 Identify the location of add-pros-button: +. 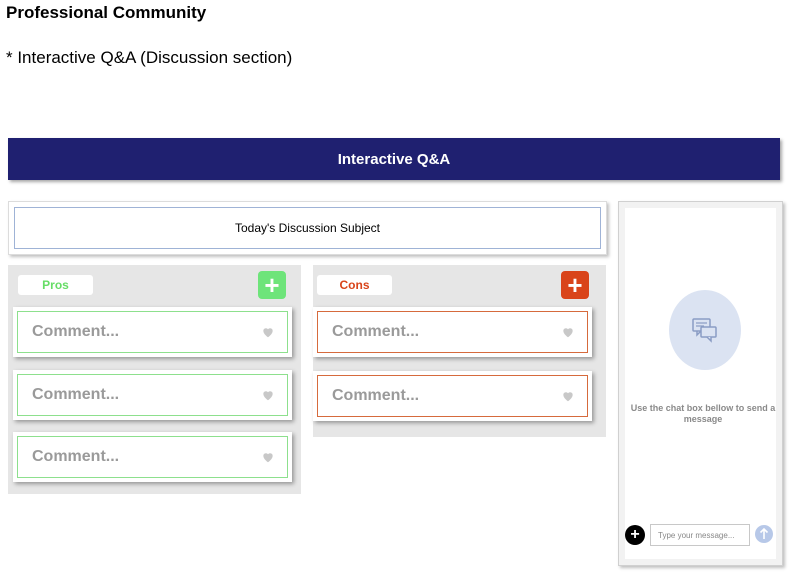
(272, 285).